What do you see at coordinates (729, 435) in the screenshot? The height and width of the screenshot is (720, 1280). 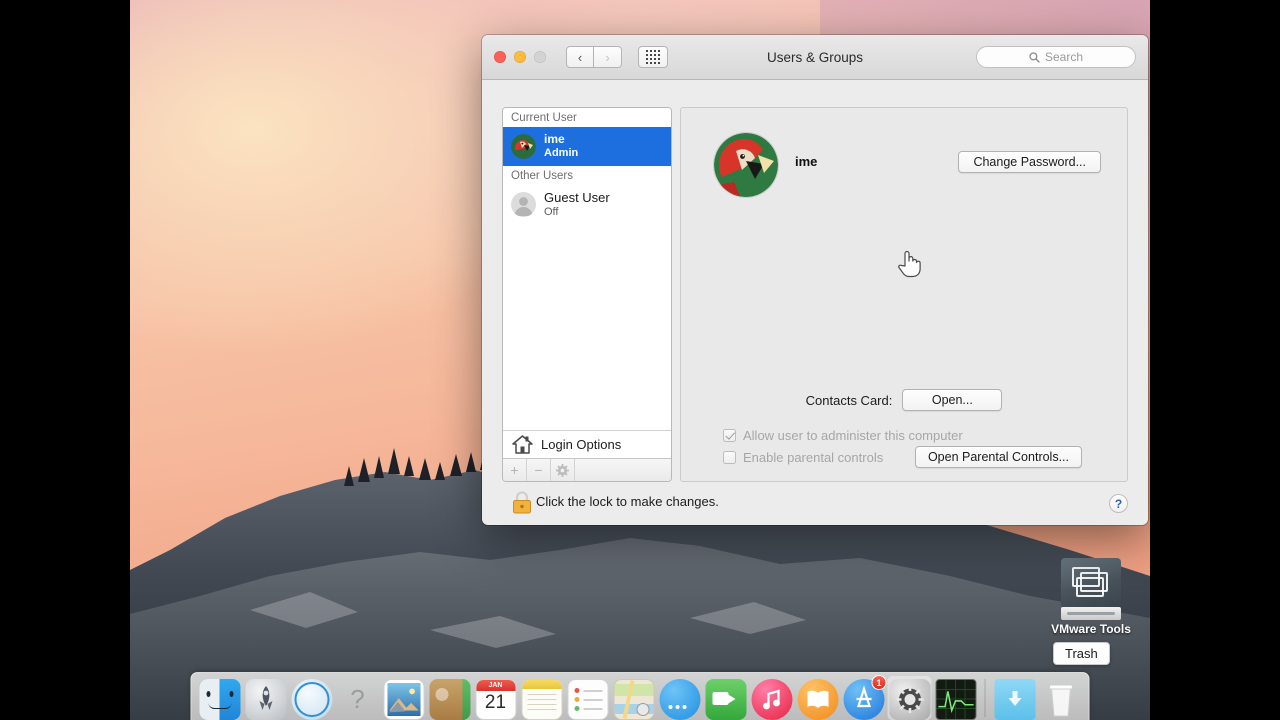 I see `allow-admin-checkbox` at bounding box center [729, 435].